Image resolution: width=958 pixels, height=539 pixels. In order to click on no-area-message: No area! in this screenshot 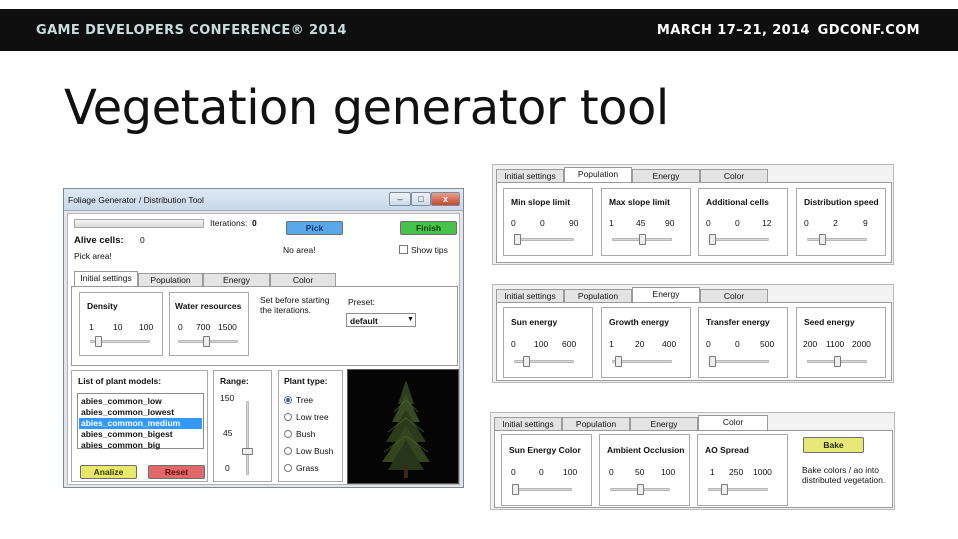, I will do `click(299, 250)`.